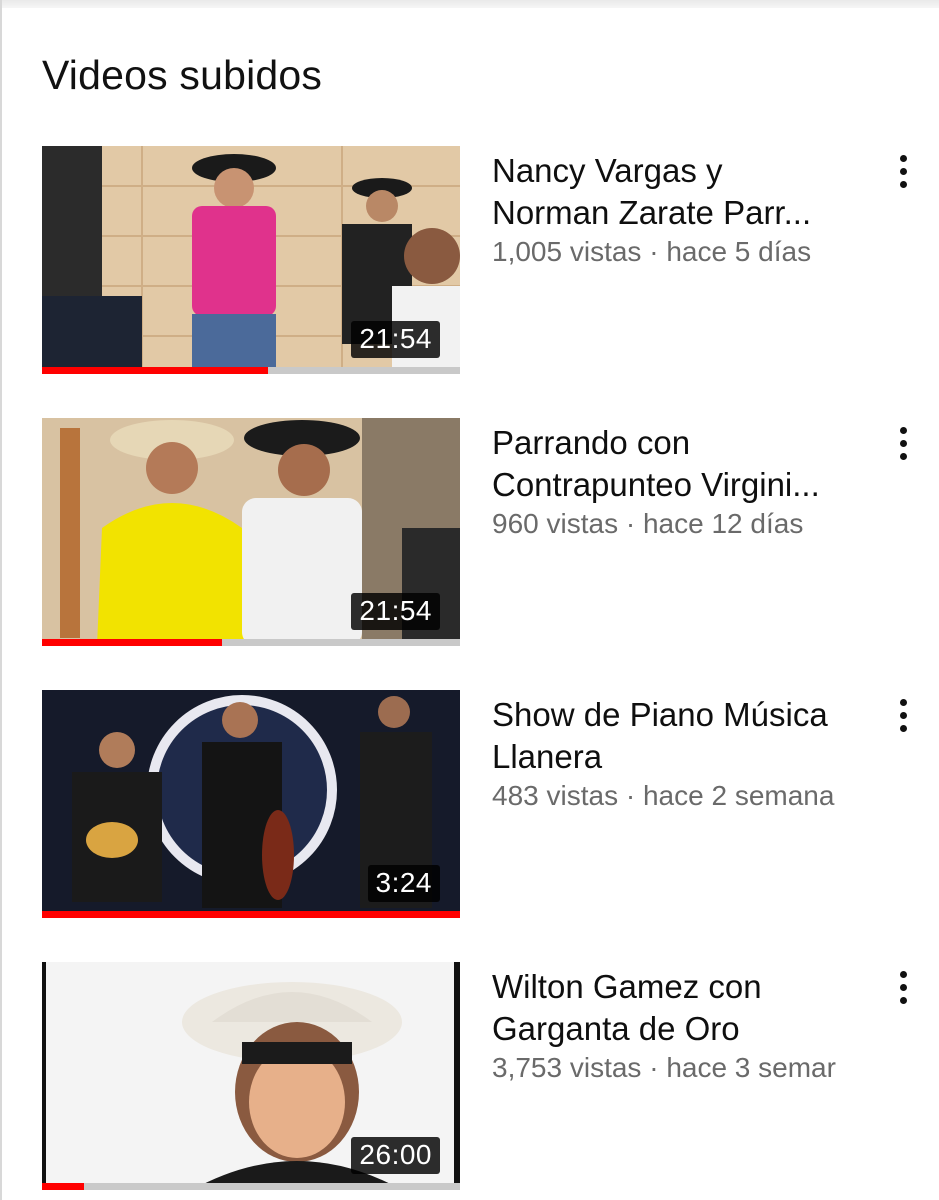 This screenshot has height=1200, width=939. What do you see at coordinates (251, 804) in the screenshot?
I see `video-thumbnail: 3:24` at bounding box center [251, 804].